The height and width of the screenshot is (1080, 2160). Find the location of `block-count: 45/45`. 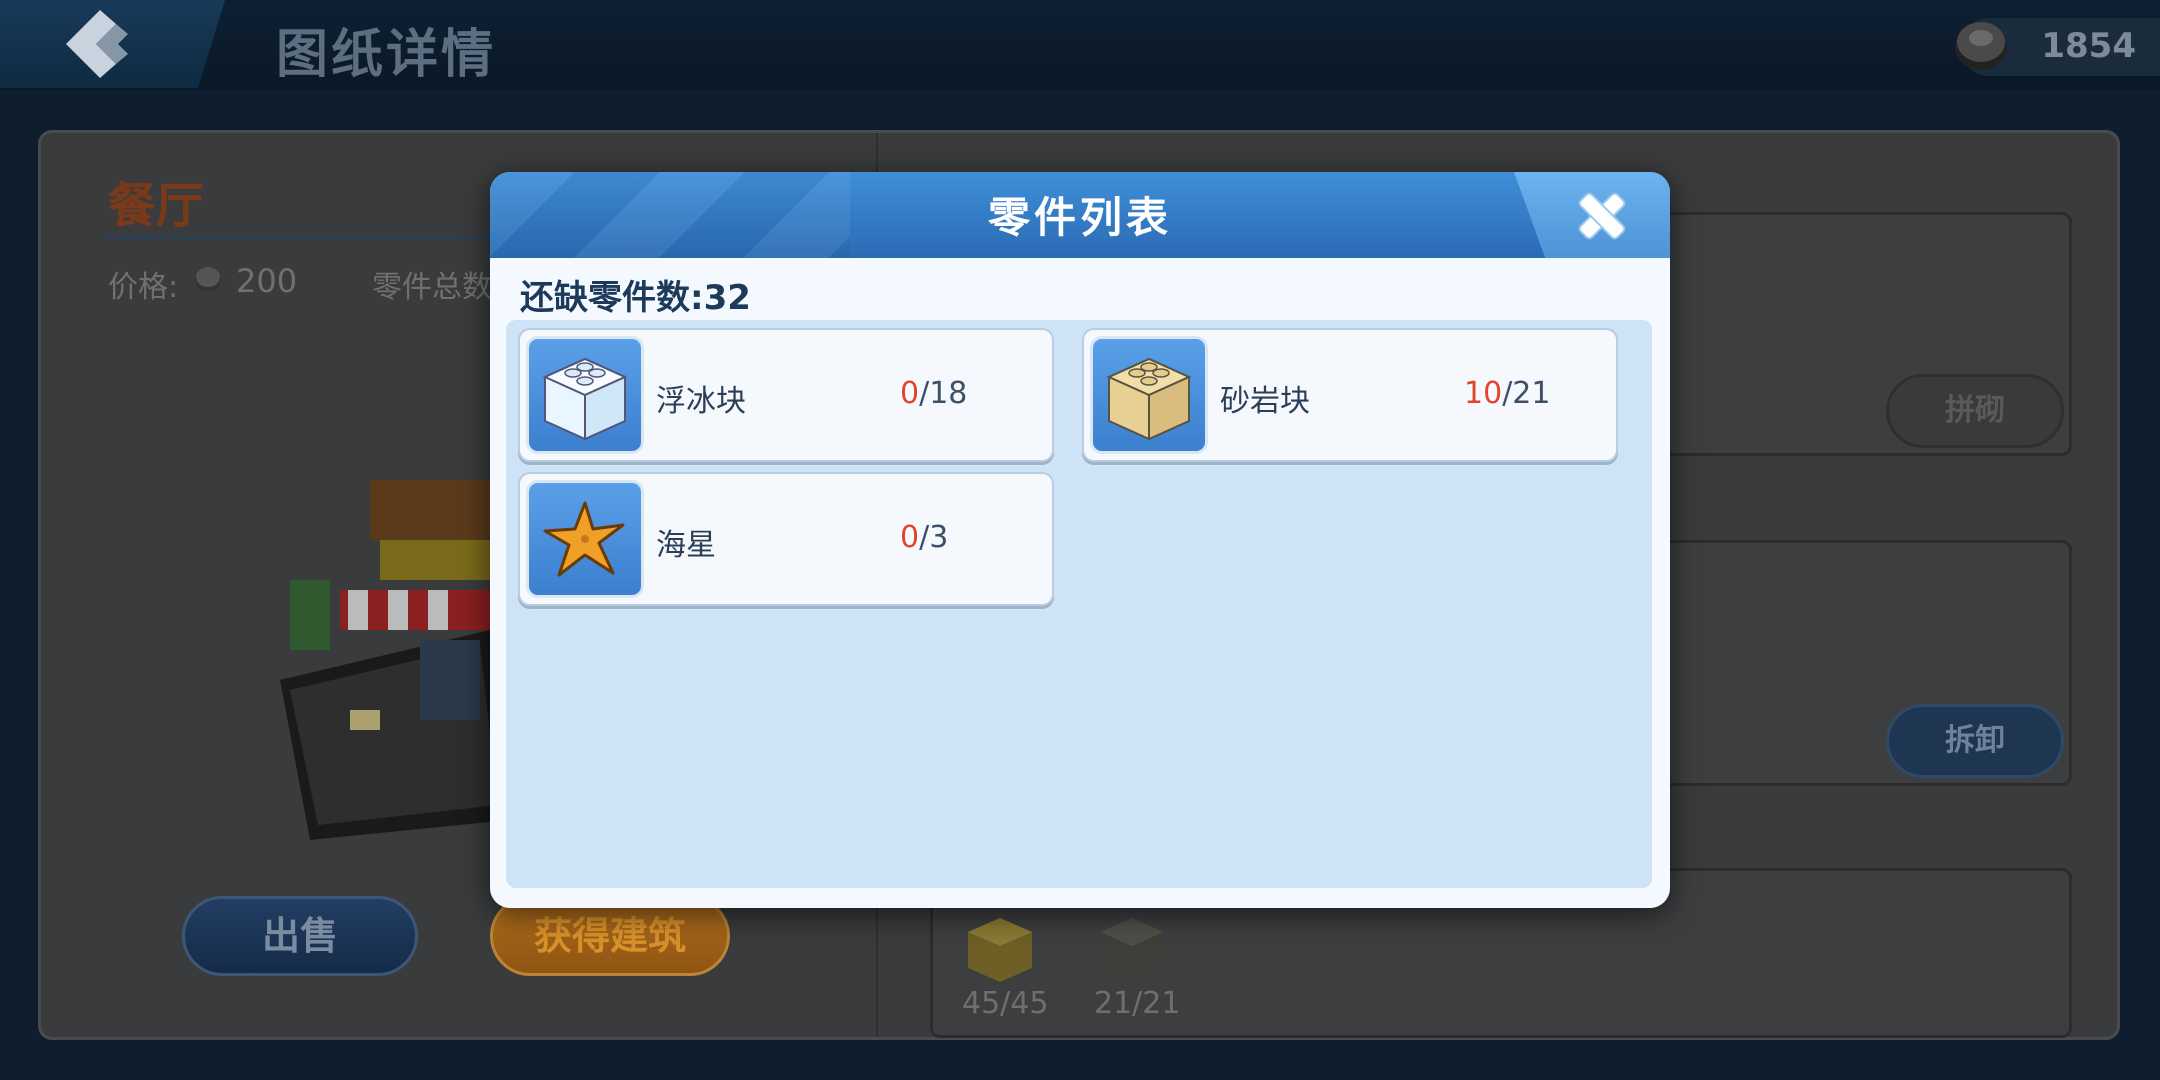

block-count: 45/45 is located at coordinates (1005, 1003).